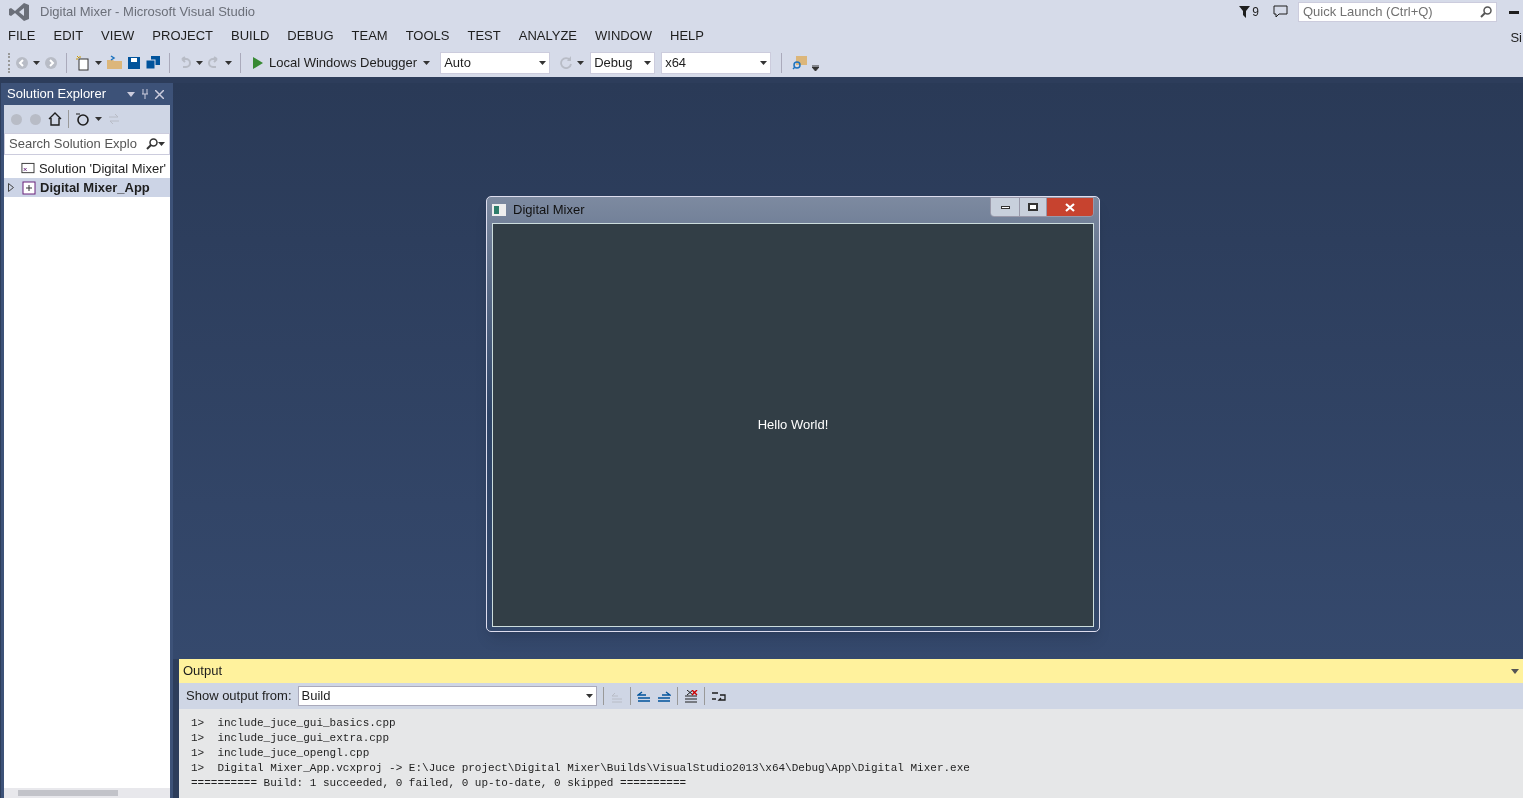 The height and width of the screenshot is (798, 1523). Describe the element at coordinates (290, 738) in the screenshot. I see `output-line: 1> include_juce_gui_extra.cpp` at that location.